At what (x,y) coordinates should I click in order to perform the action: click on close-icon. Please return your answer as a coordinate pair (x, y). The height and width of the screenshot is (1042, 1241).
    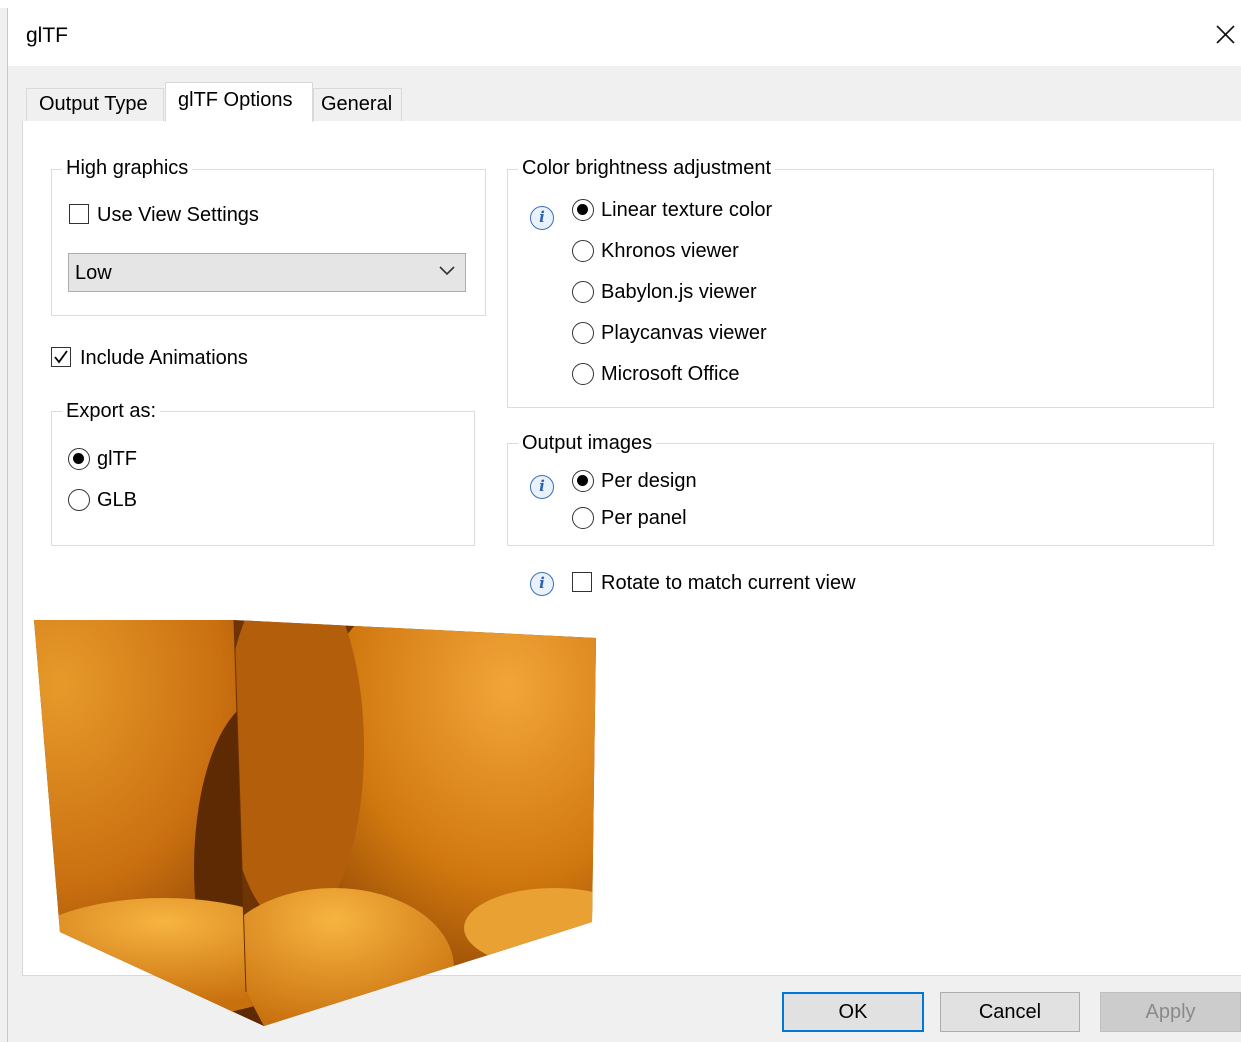
    Looking at the image, I should click on (1225, 34).